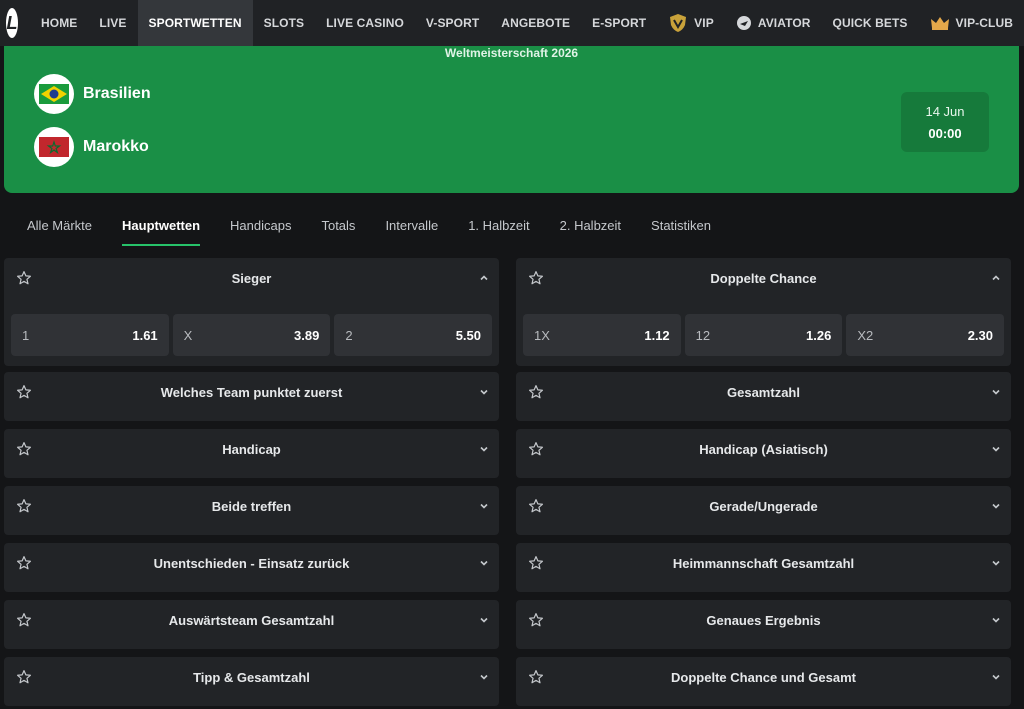  I want to click on market-header: Sieger, so click(251, 278).